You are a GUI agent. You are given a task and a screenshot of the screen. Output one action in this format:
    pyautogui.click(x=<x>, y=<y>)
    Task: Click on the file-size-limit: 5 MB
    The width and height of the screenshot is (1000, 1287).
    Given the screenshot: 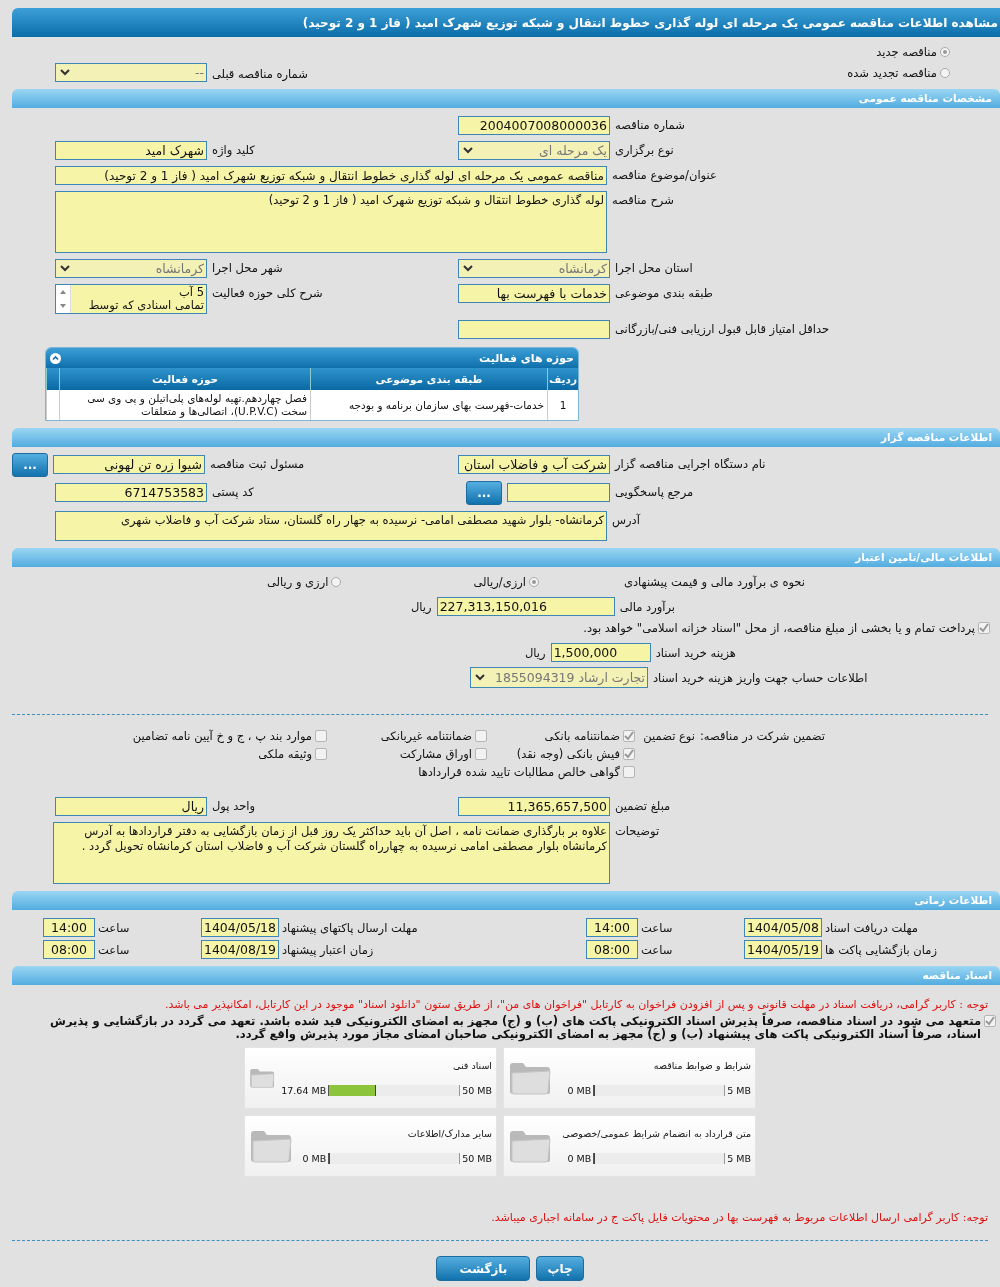 What is the action you would take?
    pyautogui.click(x=739, y=1090)
    